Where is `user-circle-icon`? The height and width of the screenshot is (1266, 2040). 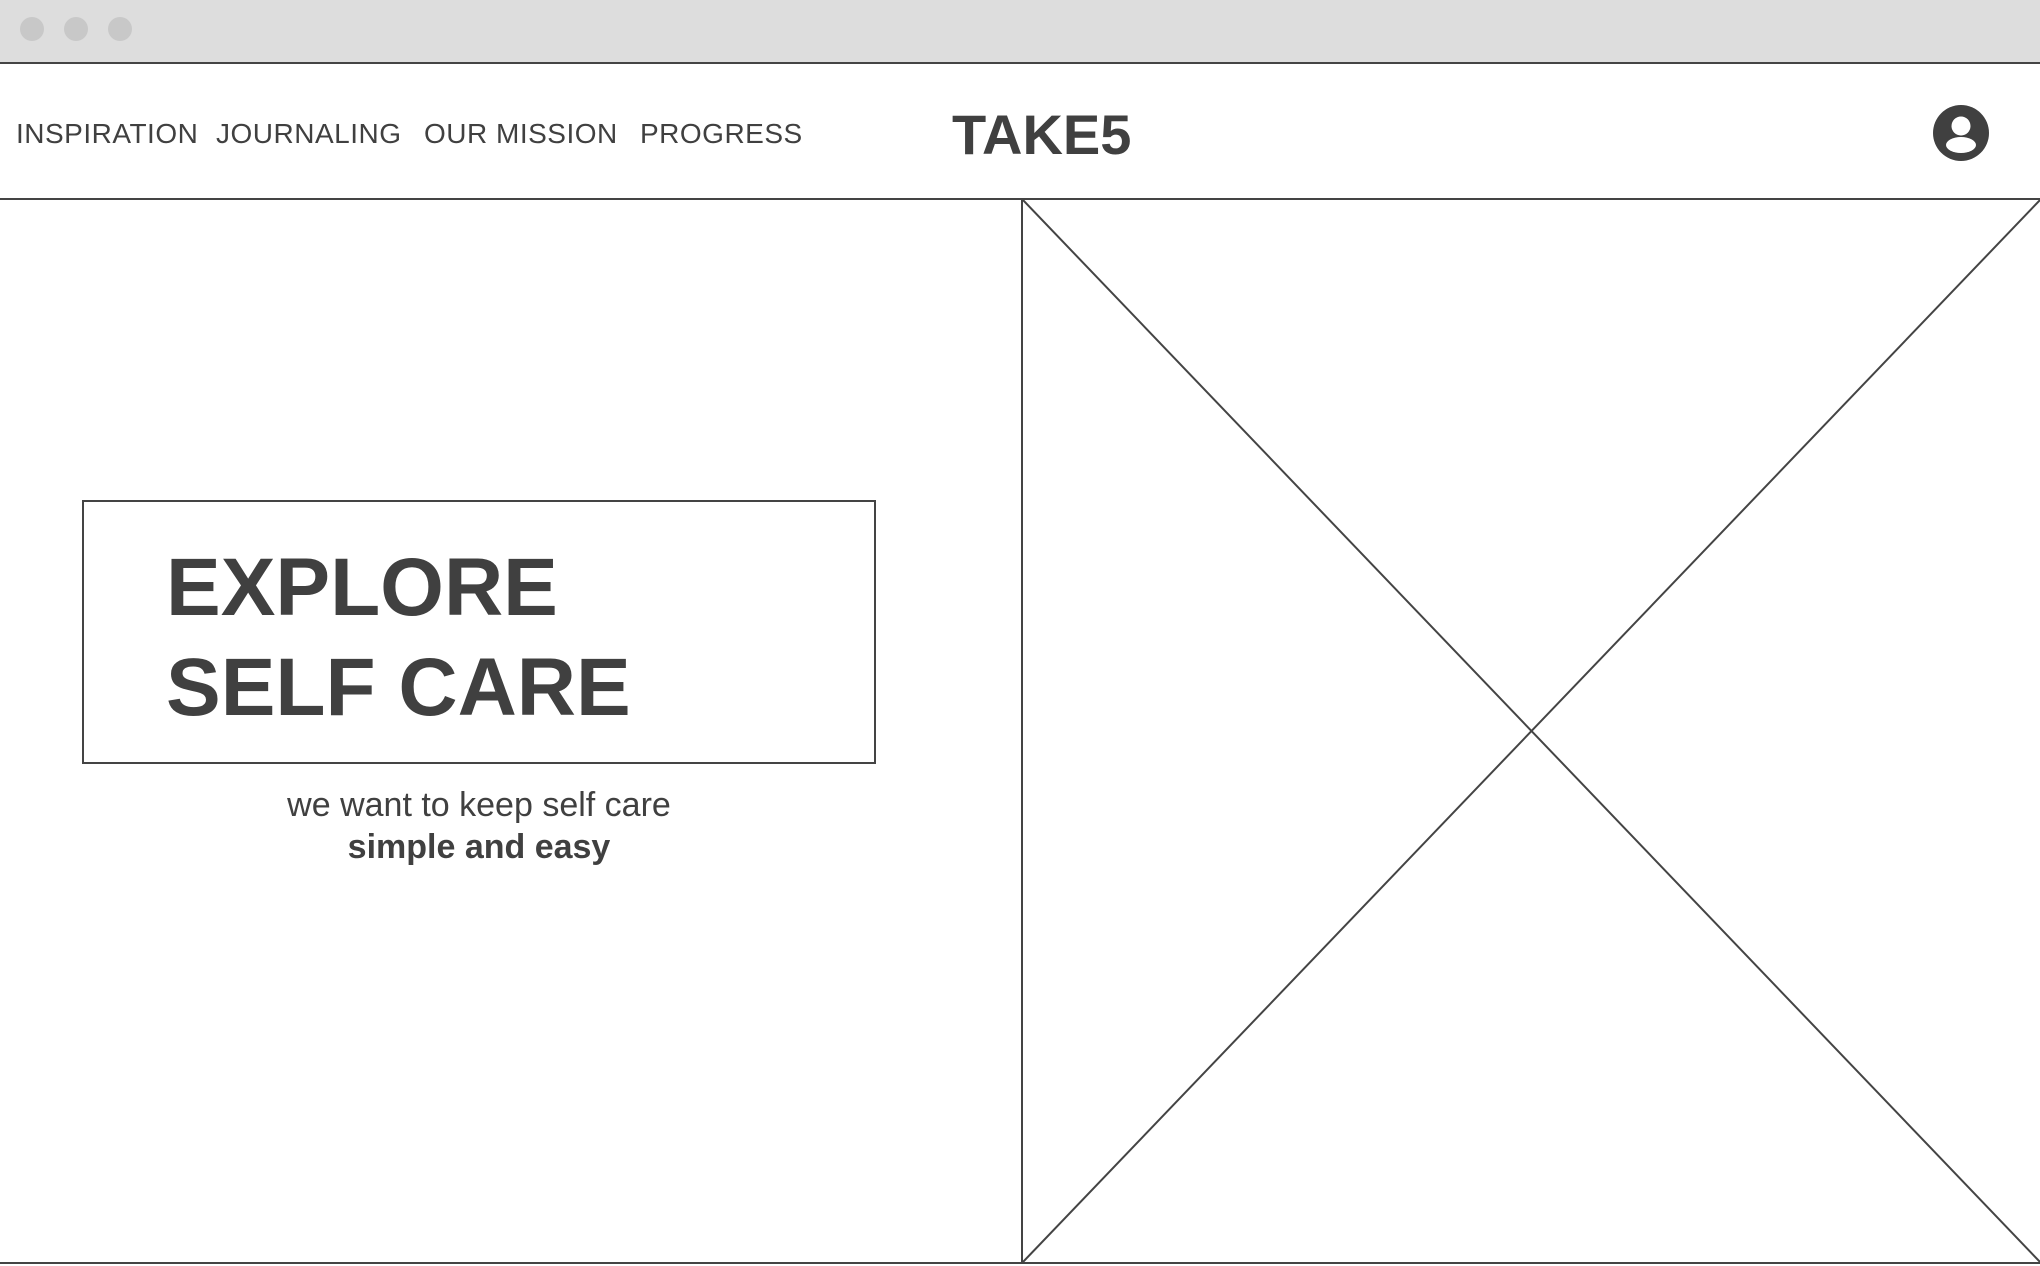 user-circle-icon is located at coordinates (1961, 133).